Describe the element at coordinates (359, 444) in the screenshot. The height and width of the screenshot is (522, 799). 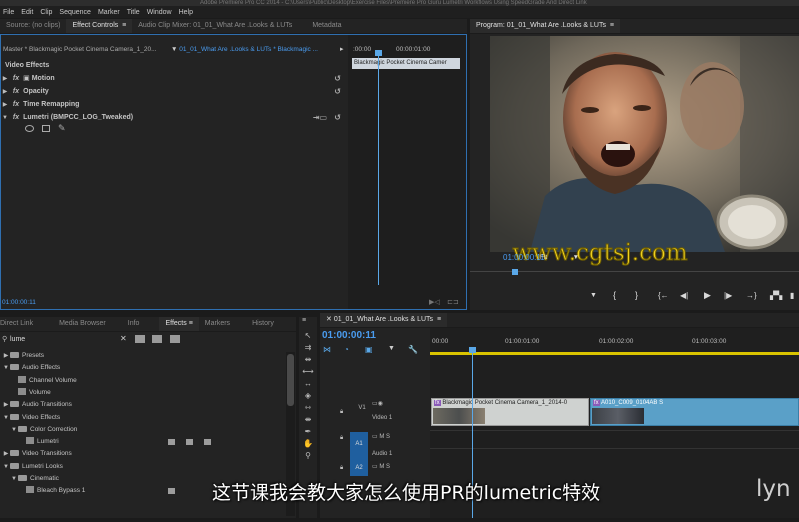
I see `track-target-a1: A1` at that location.